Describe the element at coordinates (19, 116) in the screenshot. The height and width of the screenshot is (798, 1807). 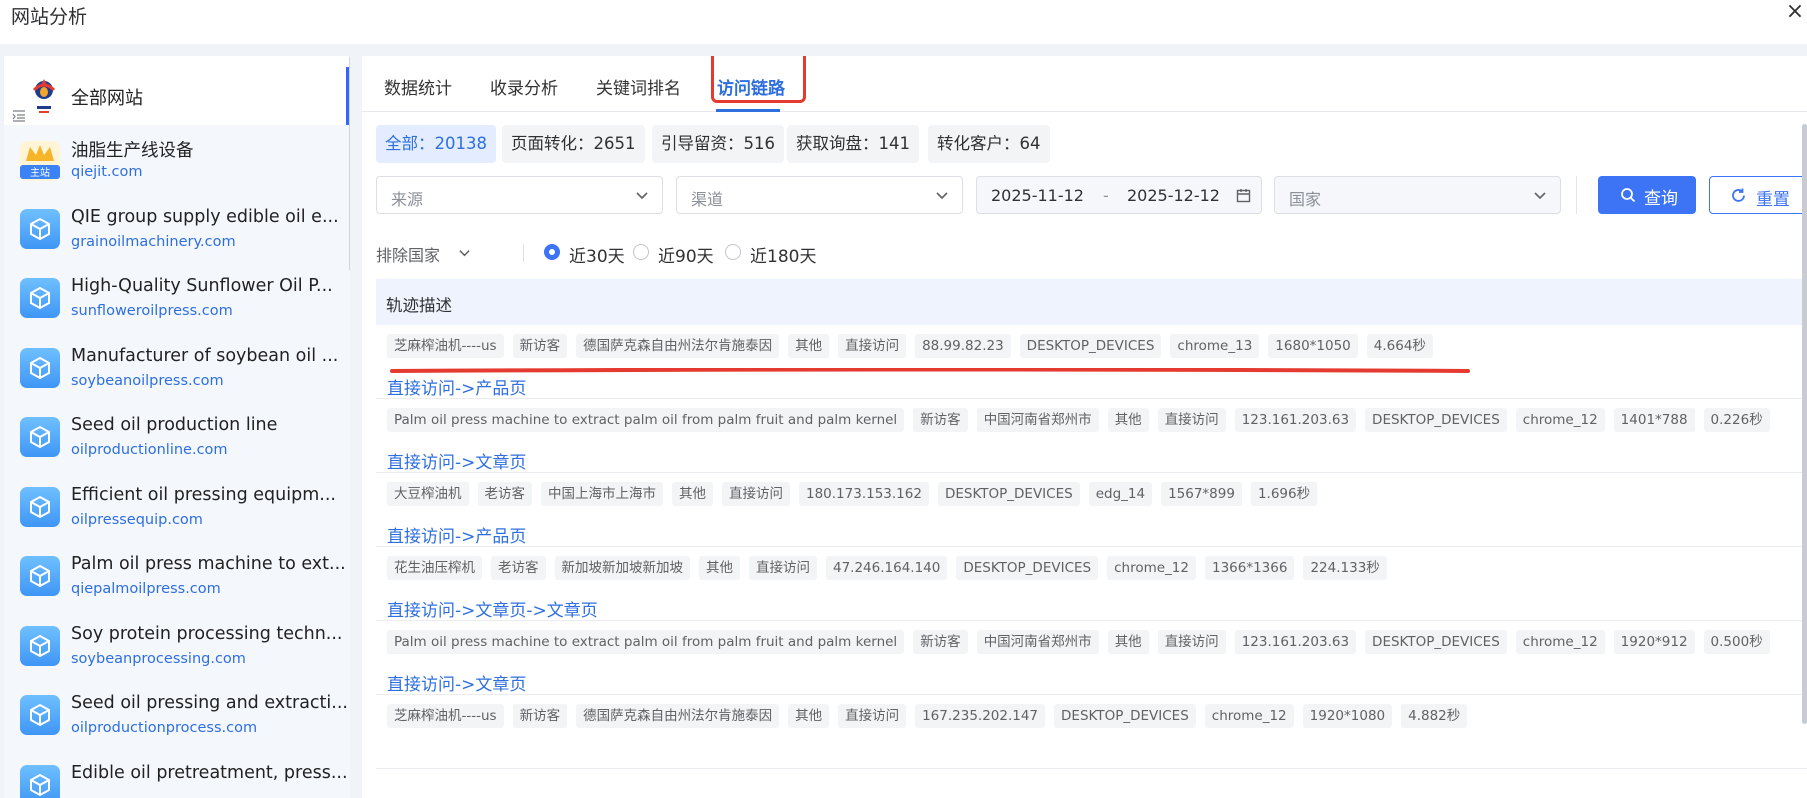
I see `collapse-icon` at that location.